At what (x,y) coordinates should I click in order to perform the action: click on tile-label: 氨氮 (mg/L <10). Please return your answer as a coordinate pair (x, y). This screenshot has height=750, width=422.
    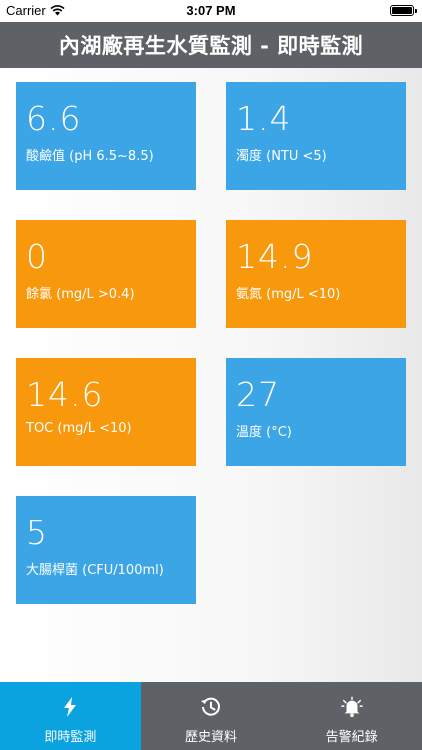
    Looking at the image, I should click on (288, 294).